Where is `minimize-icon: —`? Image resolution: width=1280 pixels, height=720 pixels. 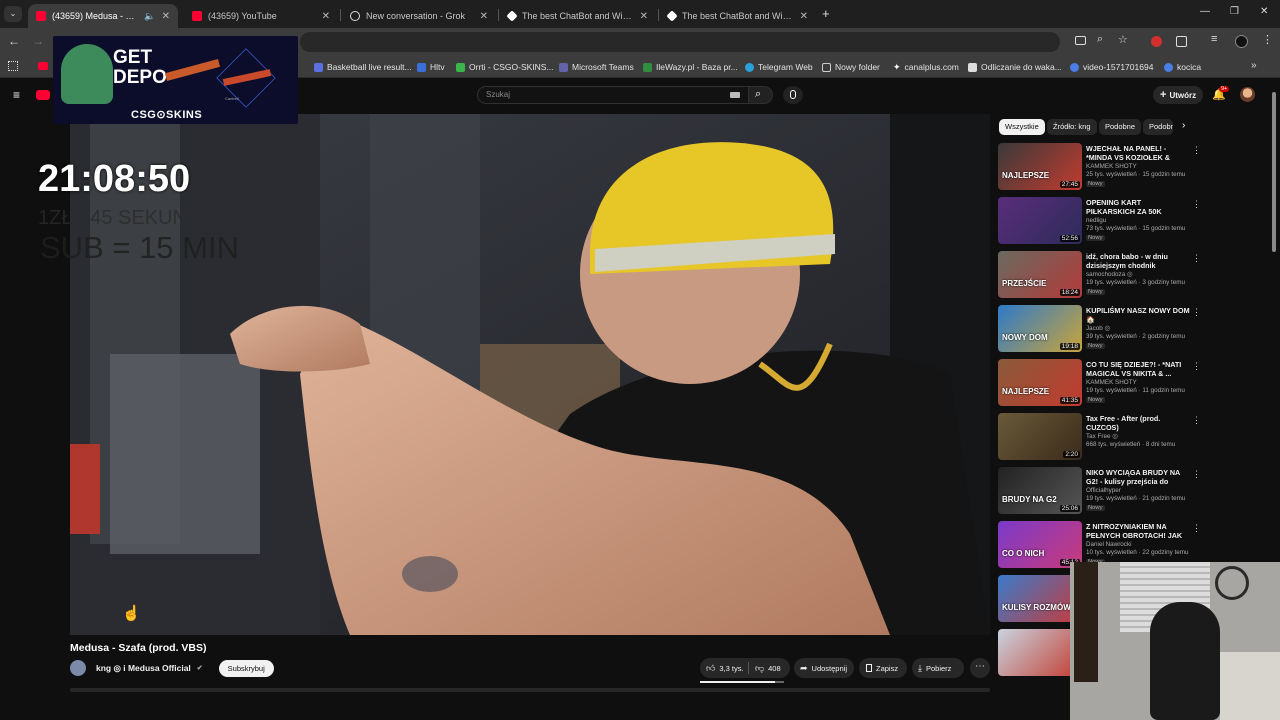 minimize-icon: — is located at coordinates (1205, 11).